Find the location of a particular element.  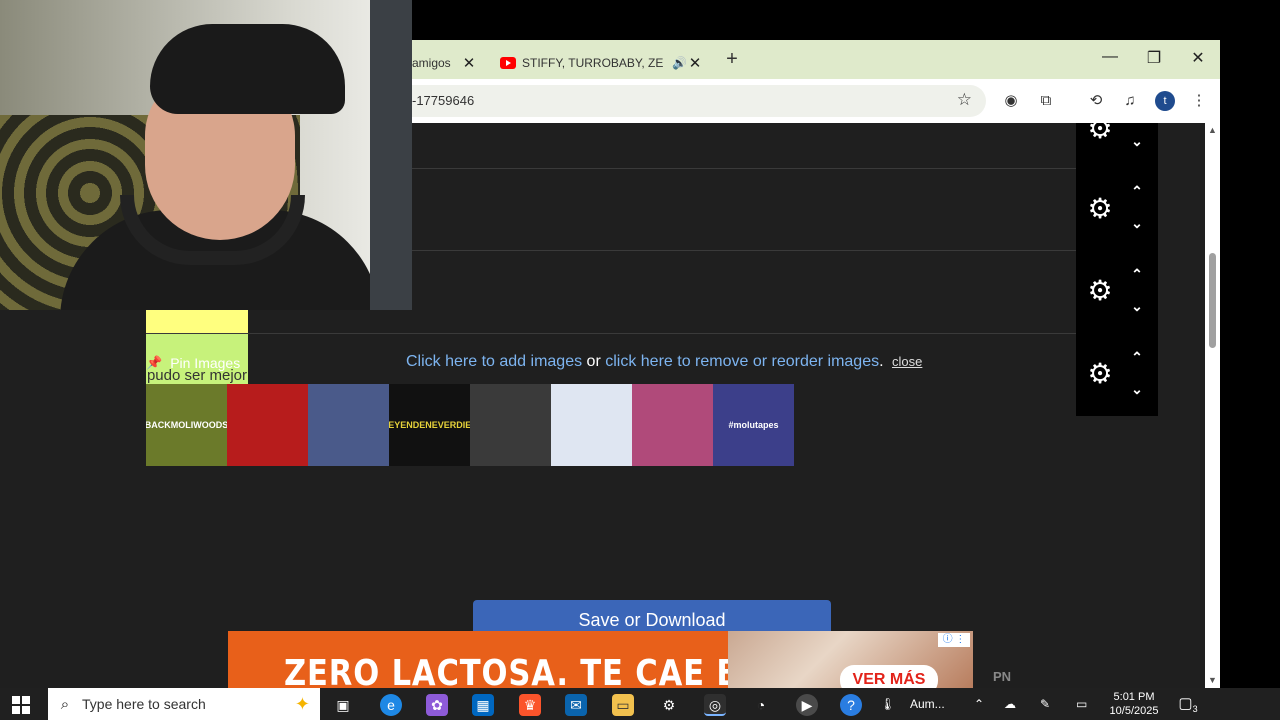

translate-extension-icon: ◉ is located at coordinates (1011, 101).